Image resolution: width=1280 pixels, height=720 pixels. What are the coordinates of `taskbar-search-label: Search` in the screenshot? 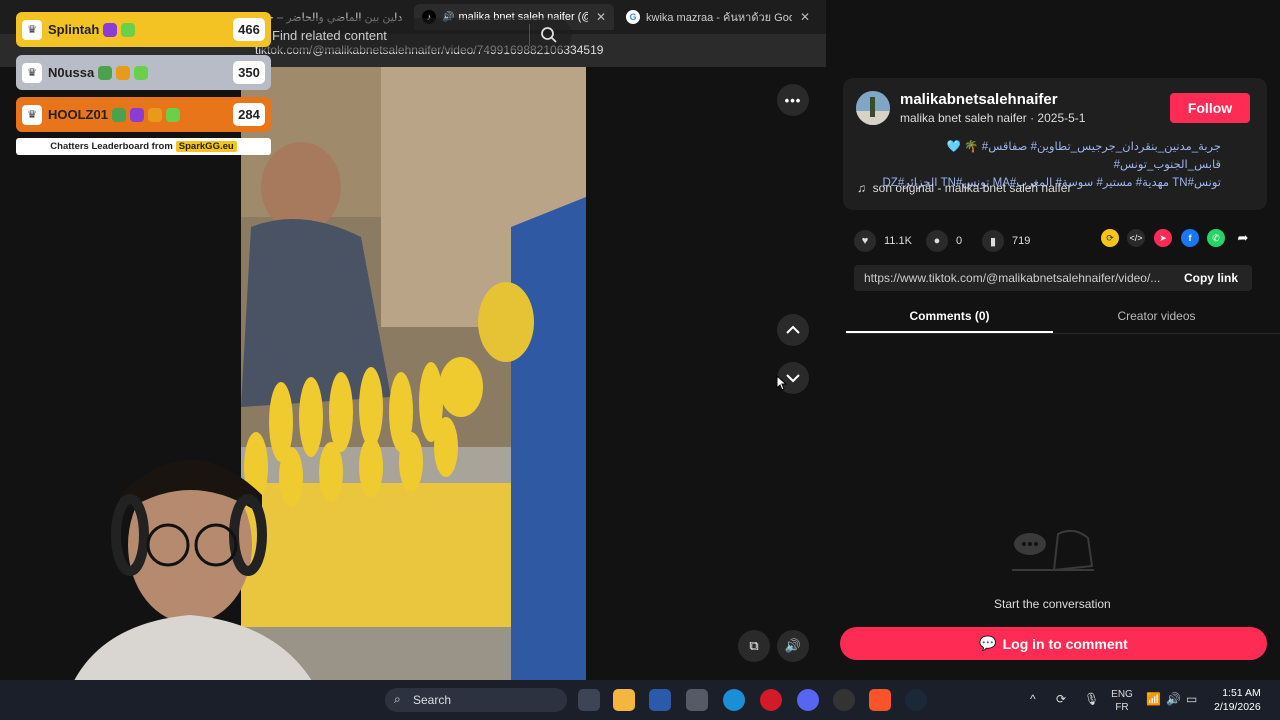 It's located at (432, 700).